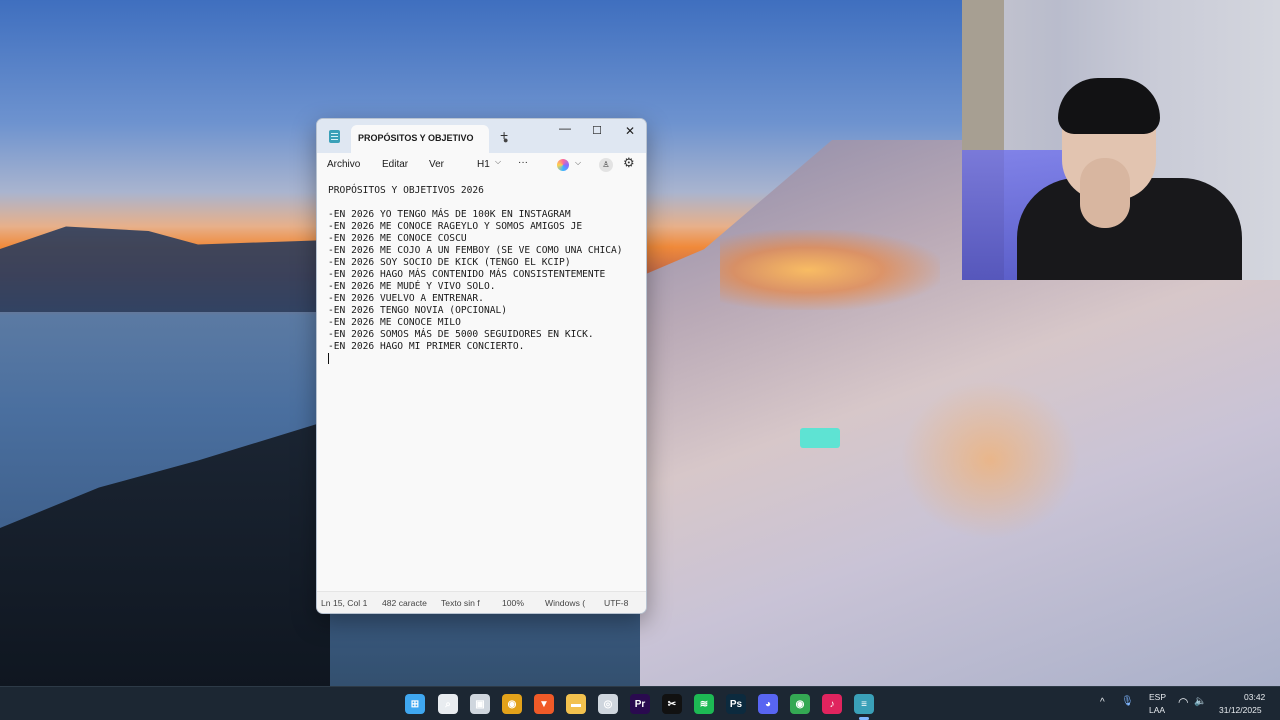 The width and height of the screenshot is (1280, 720). Describe the element at coordinates (1254, 697) in the screenshot. I see `clock-time: 03:42` at that location.